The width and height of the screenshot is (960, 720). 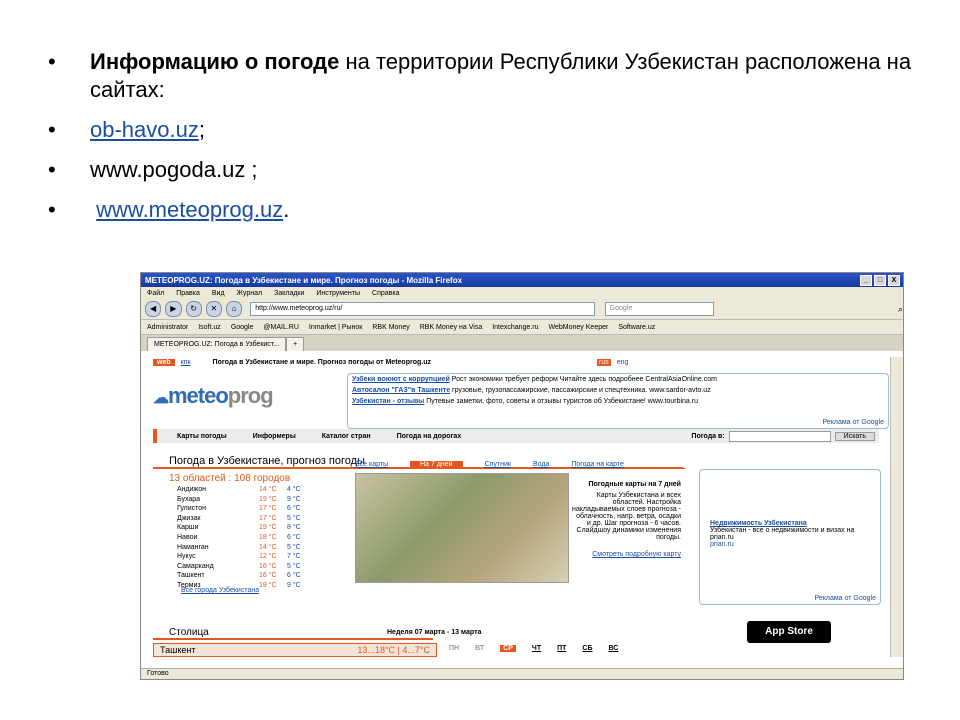 What do you see at coordinates (268, 537) in the screenshot?
I see `day-temp: 18 °C` at bounding box center [268, 537].